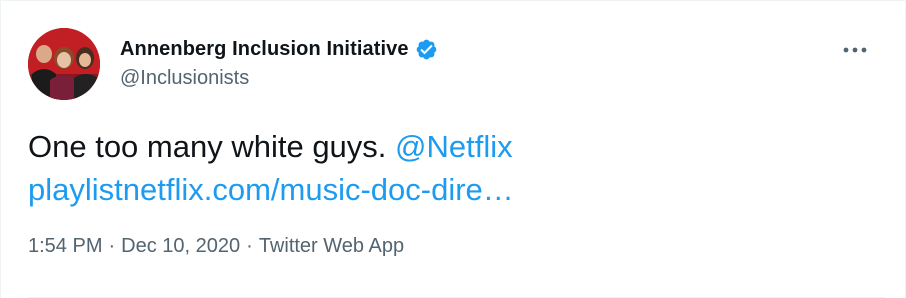  Describe the element at coordinates (426, 49) in the screenshot. I see `verified-badge-icon` at that location.